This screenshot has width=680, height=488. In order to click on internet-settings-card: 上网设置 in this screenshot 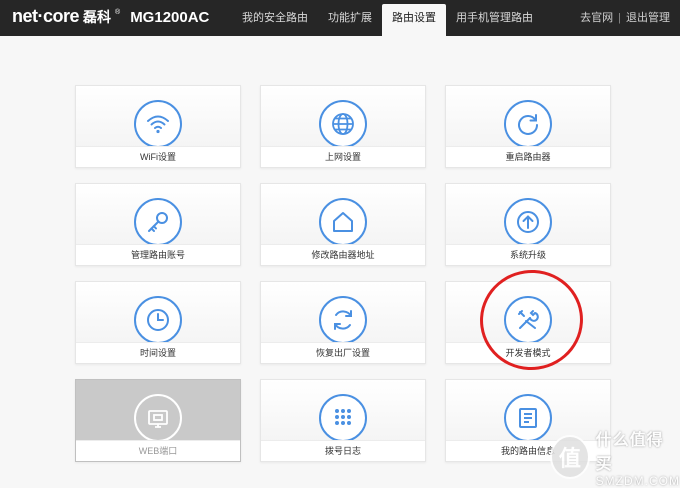, I will do `click(343, 126)`.